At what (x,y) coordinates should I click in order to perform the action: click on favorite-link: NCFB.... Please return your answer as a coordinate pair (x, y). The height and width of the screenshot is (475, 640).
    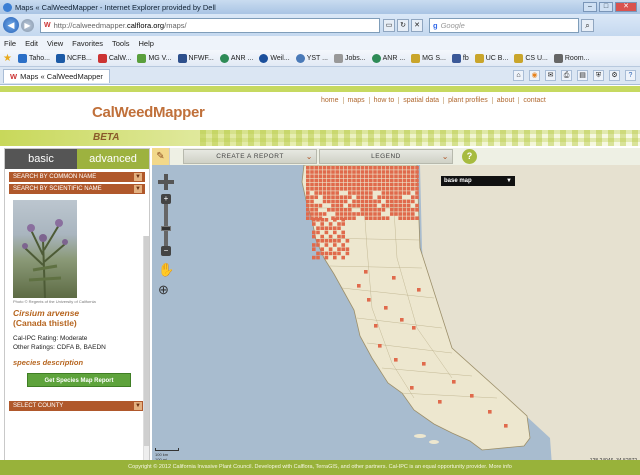
    Looking at the image, I should click on (73, 58).